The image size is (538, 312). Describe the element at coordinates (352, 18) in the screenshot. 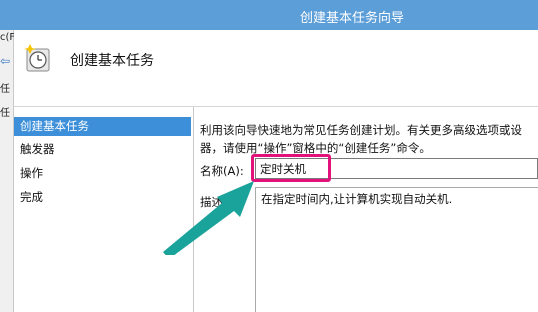

I see `window-title: 创建基本任务向导` at that location.